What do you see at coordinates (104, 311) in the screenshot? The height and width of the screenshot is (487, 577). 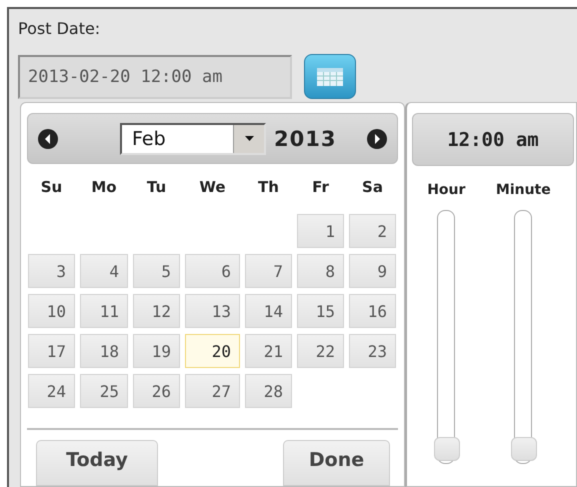 I see `day-cell: 11` at bounding box center [104, 311].